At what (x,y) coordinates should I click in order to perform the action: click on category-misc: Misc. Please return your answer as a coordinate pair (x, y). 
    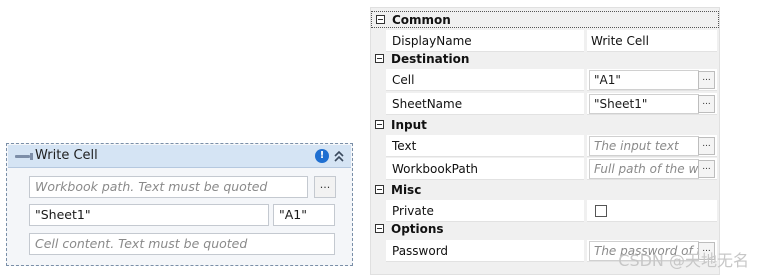
    Looking at the image, I should click on (545, 190).